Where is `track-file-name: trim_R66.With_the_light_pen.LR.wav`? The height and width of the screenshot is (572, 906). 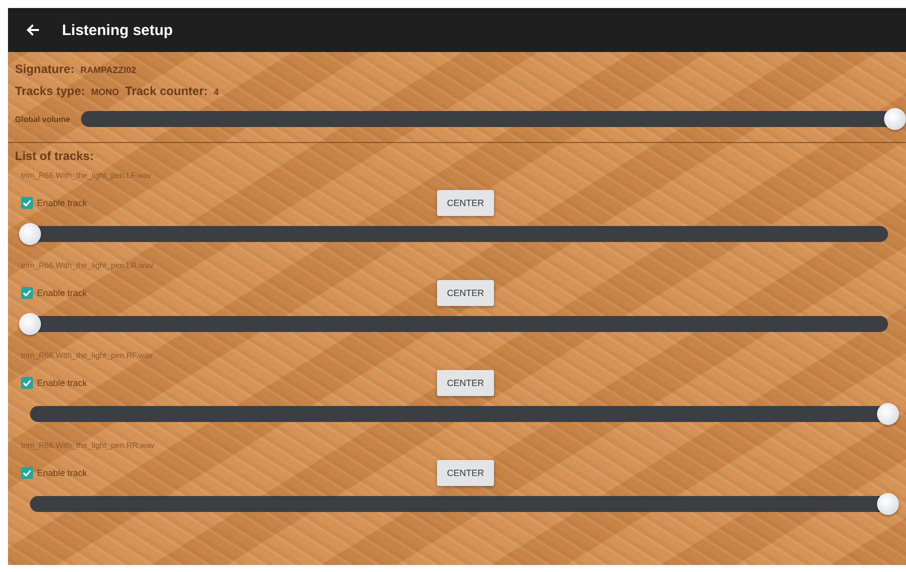 track-file-name: trim_R66.With_the_light_pen.LR.wav is located at coordinates (87, 266).